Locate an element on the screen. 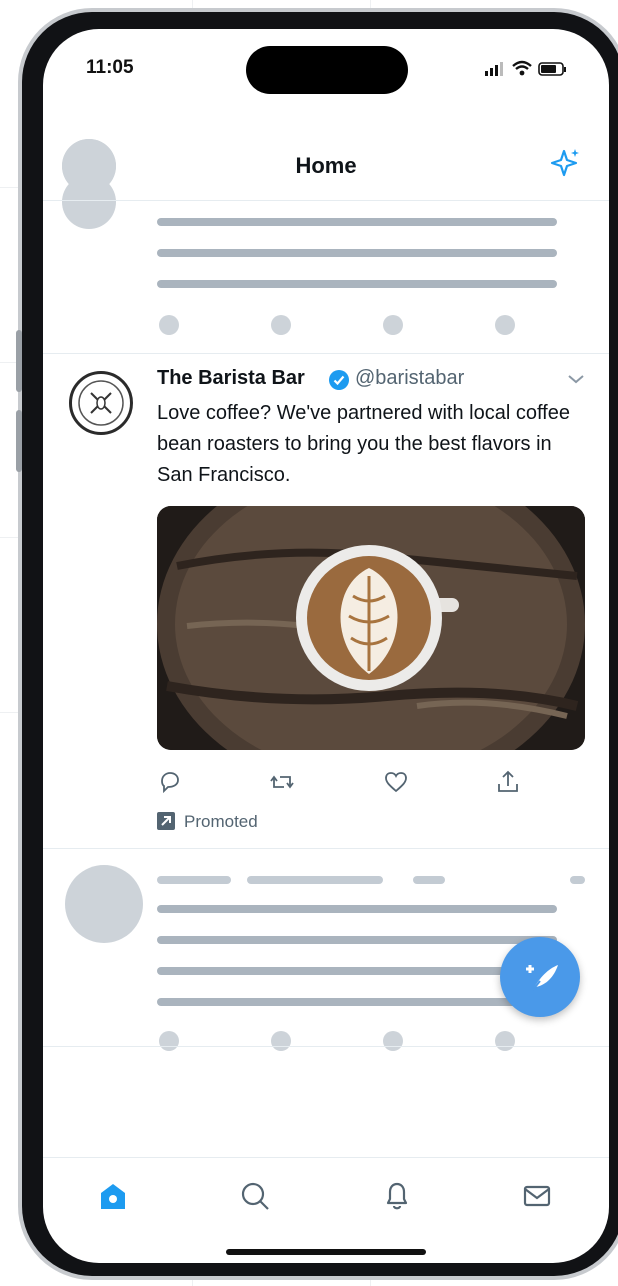 Image resolution: width=618 pixels, height=1286 pixels. coffee-photo is located at coordinates (371, 628).